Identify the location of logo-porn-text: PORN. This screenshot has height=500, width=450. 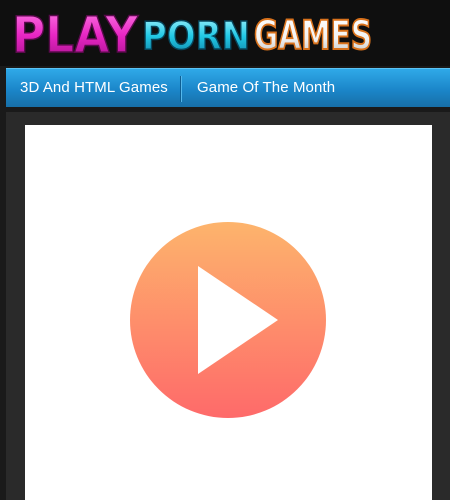
(196, 36).